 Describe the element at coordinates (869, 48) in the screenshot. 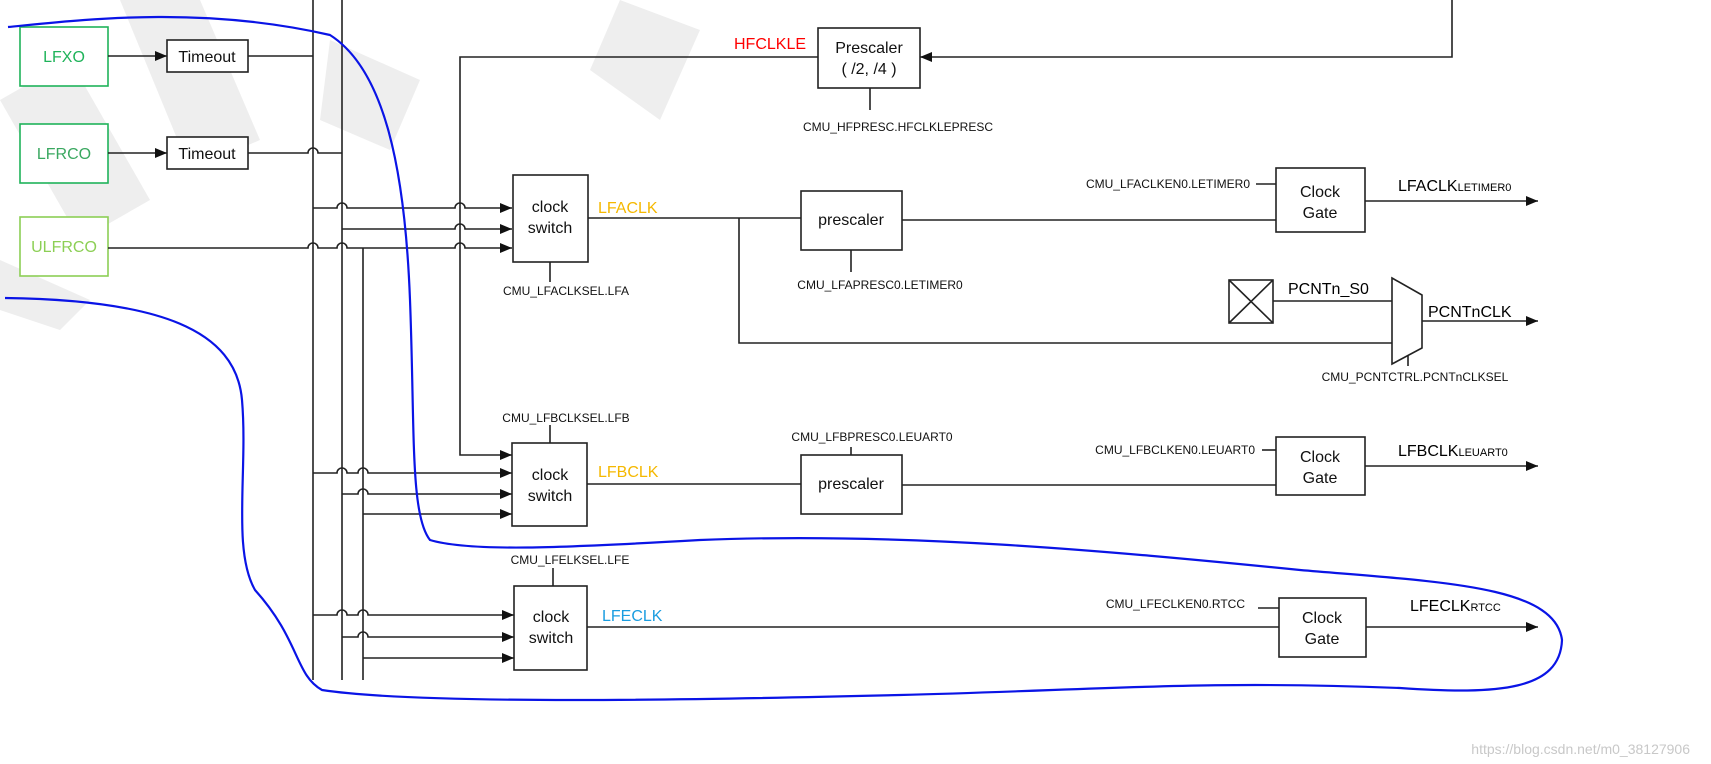

I see `prescaler-label: Prescaler` at that location.